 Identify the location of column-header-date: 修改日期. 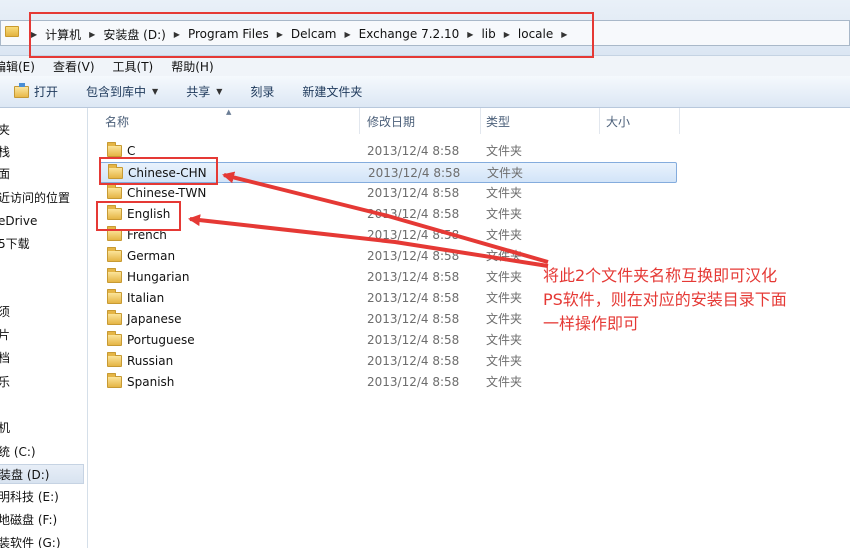
(420, 121).